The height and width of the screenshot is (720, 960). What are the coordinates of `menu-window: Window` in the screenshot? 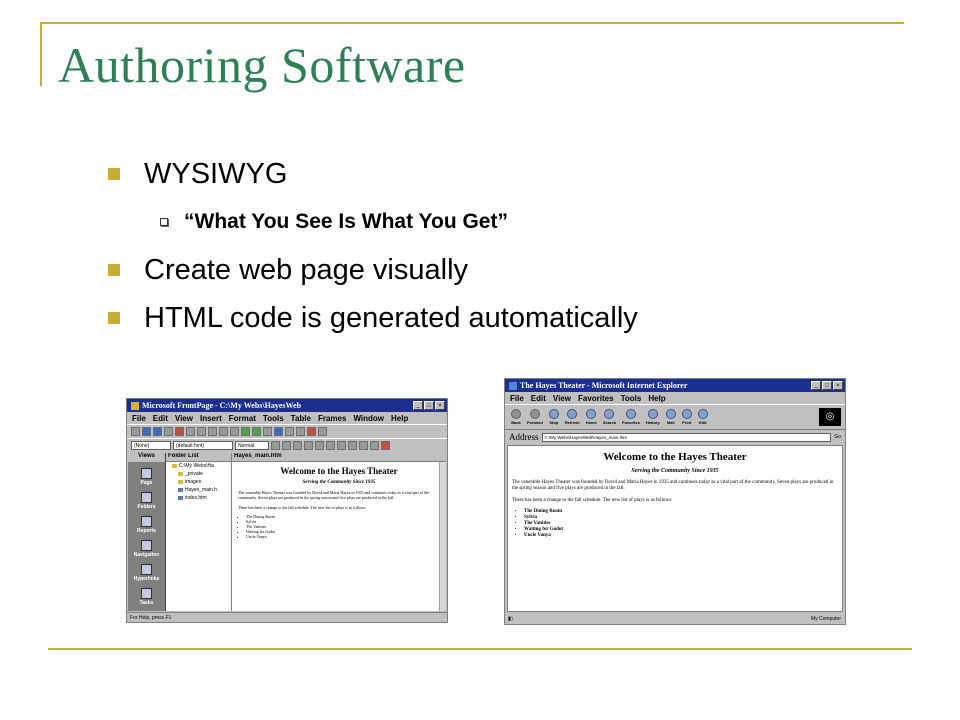 It's located at (368, 418).